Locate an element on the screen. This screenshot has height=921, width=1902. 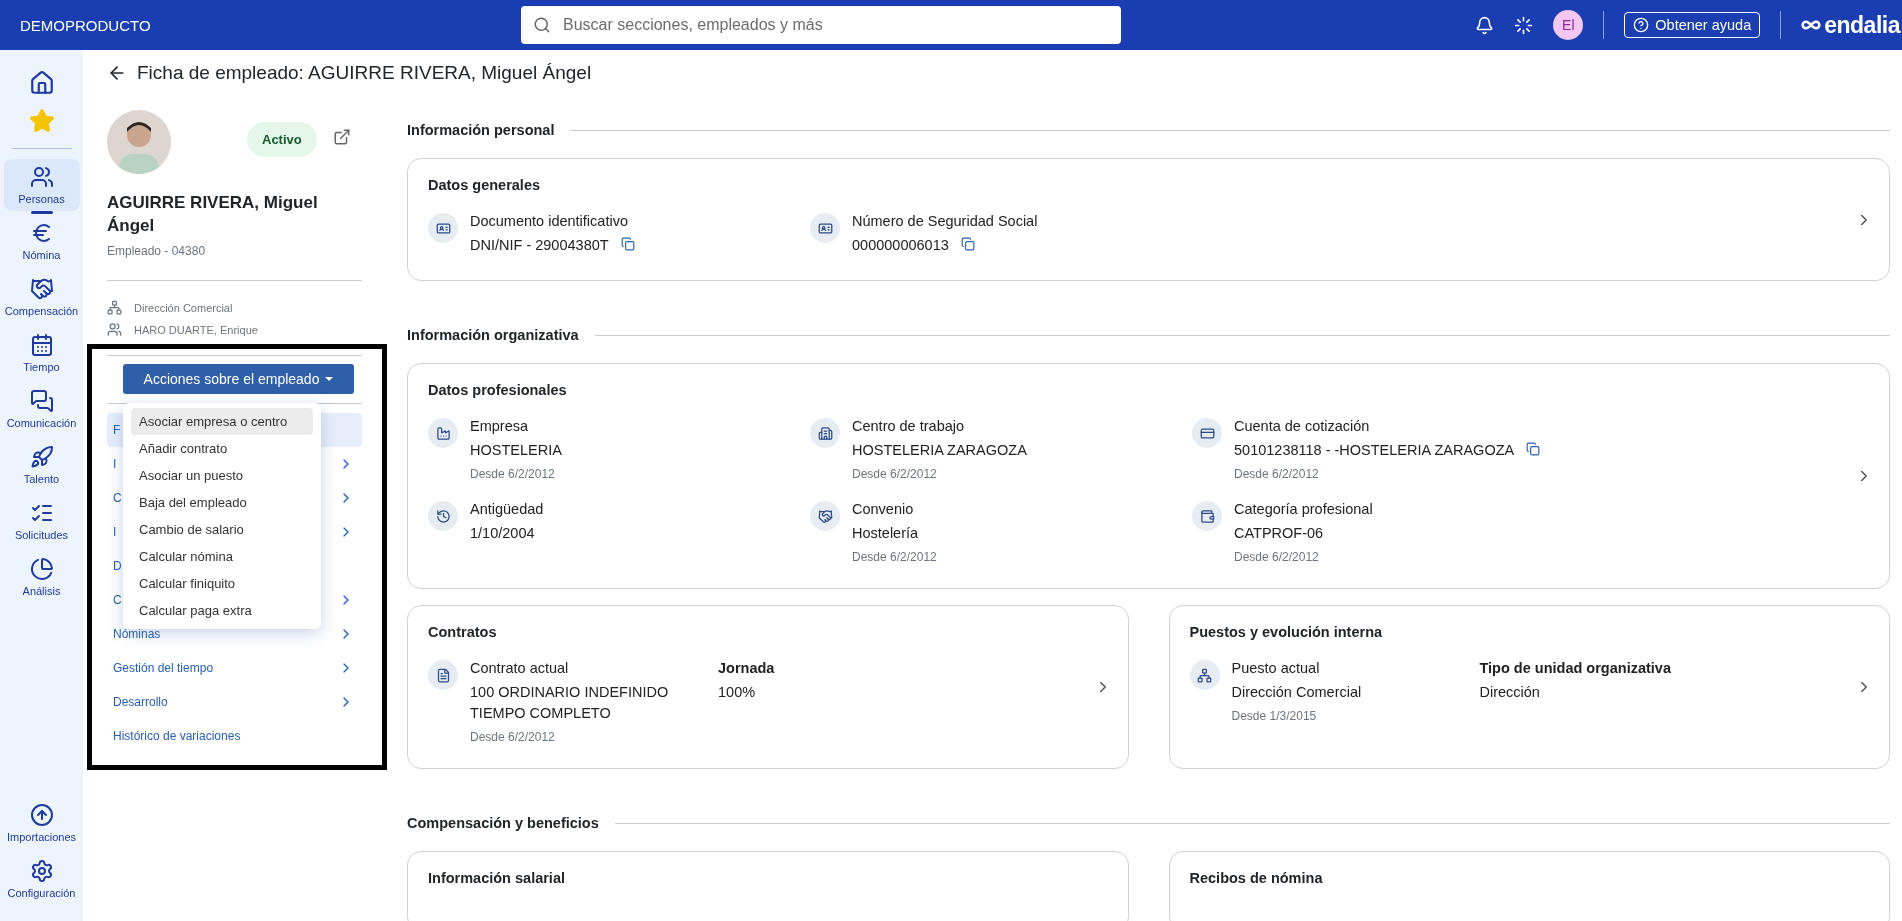
field-label: Puesto actual is located at coordinates (1276, 668).